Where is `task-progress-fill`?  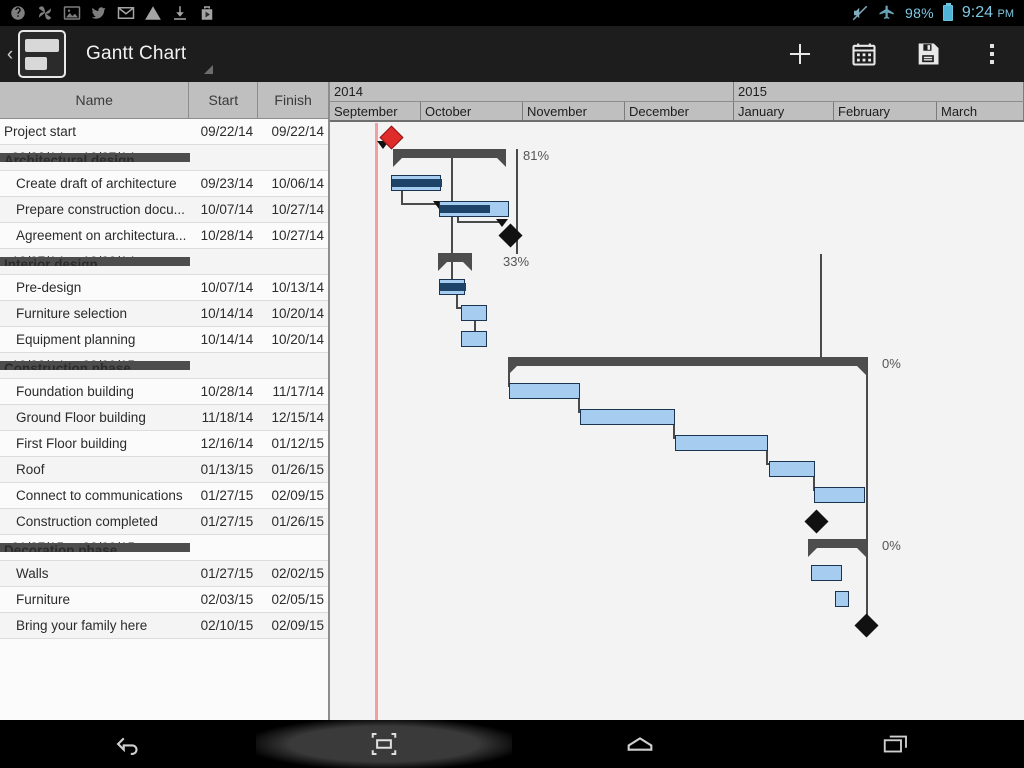 task-progress-fill is located at coordinates (453, 287).